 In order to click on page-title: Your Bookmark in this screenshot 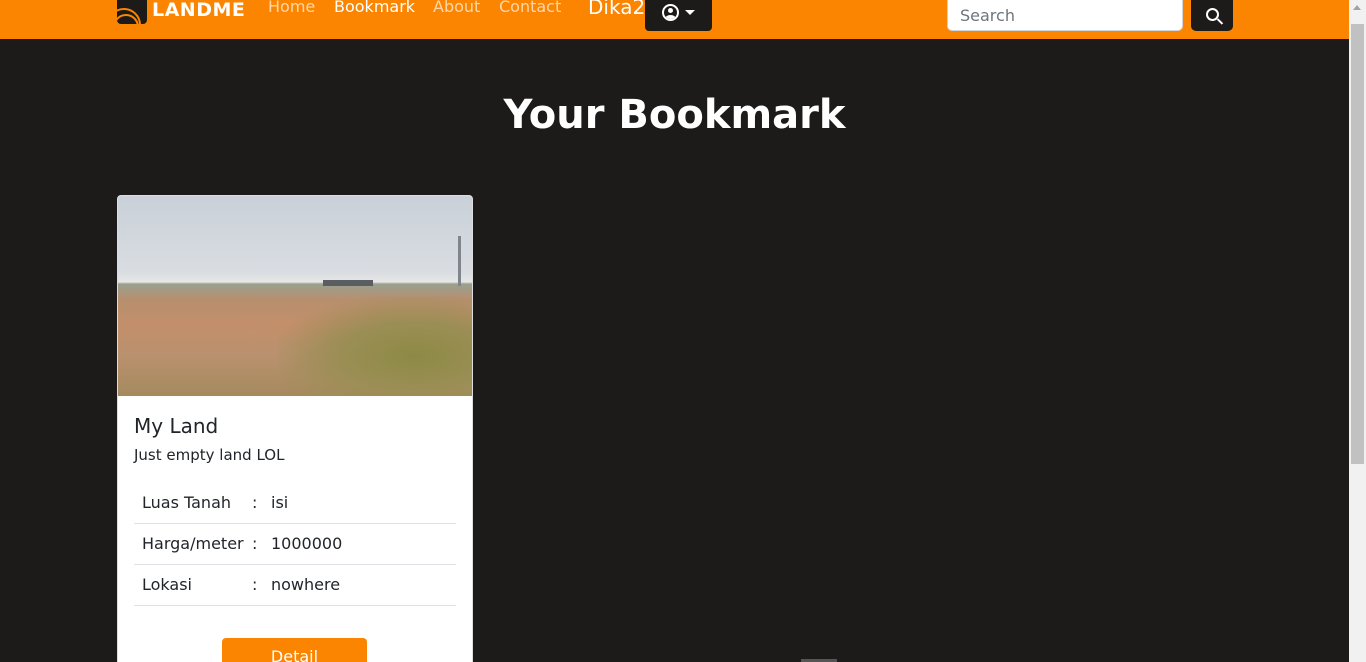, I will do `click(674, 115)`.